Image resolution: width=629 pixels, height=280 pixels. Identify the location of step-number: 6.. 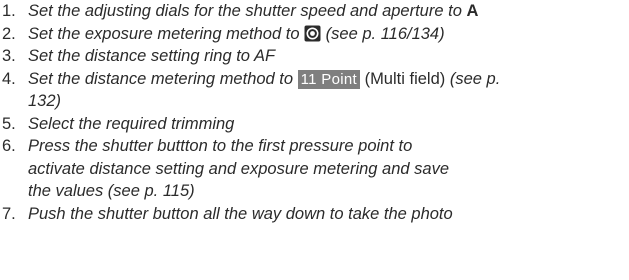
(9, 146).